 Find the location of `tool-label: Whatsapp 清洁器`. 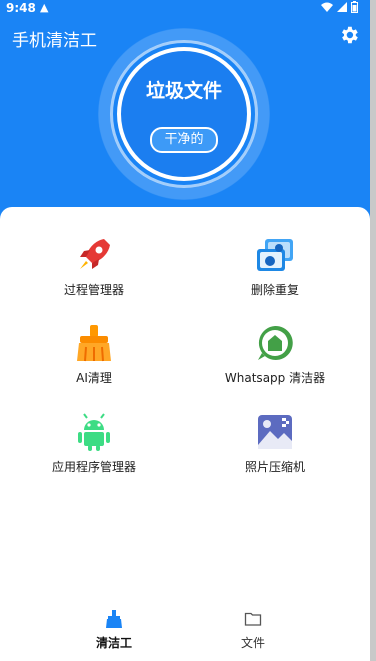

tool-label: Whatsapp 清洁器 is located at coordinates (275, 378).